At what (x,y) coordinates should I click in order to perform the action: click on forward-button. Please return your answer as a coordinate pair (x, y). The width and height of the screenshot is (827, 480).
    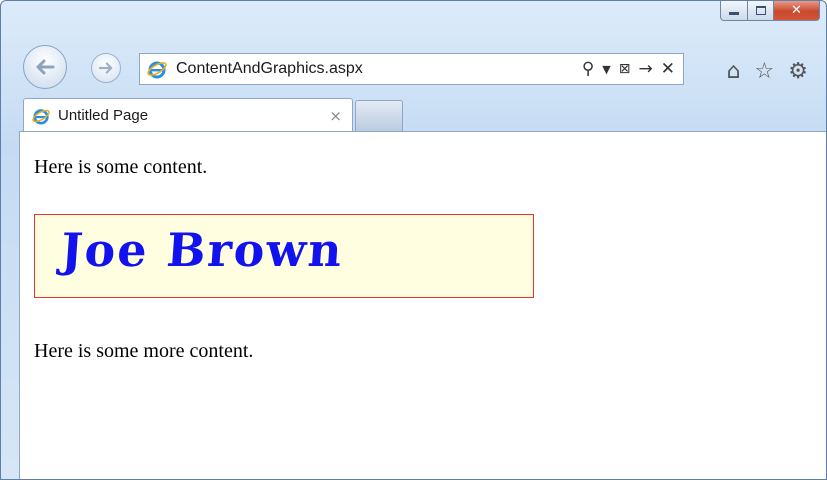
    Looking at the image, I should click on (106, 68).